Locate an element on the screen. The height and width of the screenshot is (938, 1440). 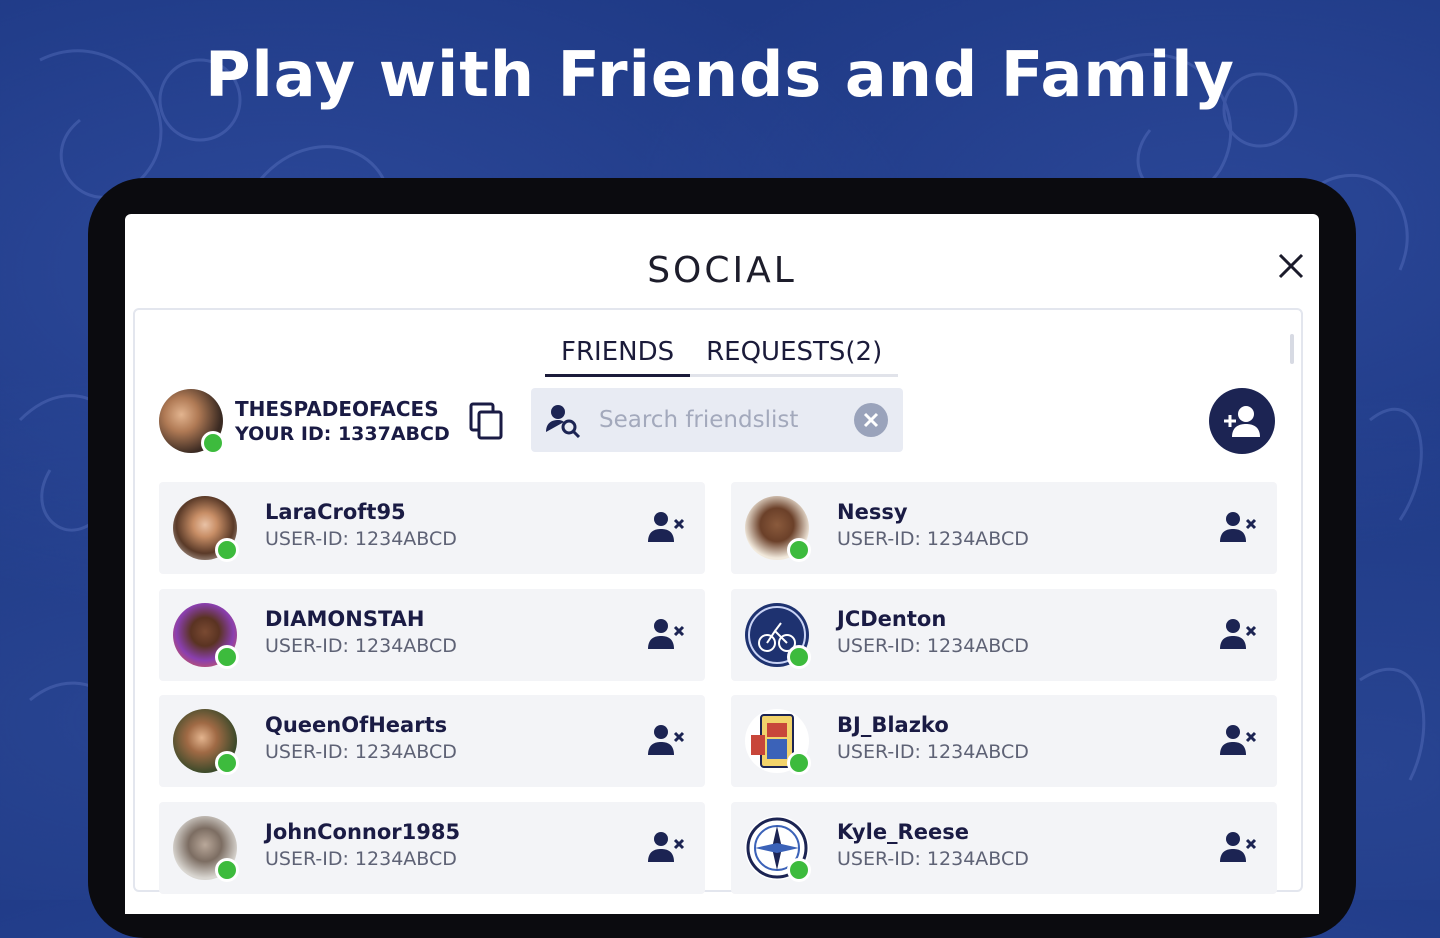
friend-card: Kyle_Reese USER-ID: 1234ABCD is located at coordinates (1004, 848).